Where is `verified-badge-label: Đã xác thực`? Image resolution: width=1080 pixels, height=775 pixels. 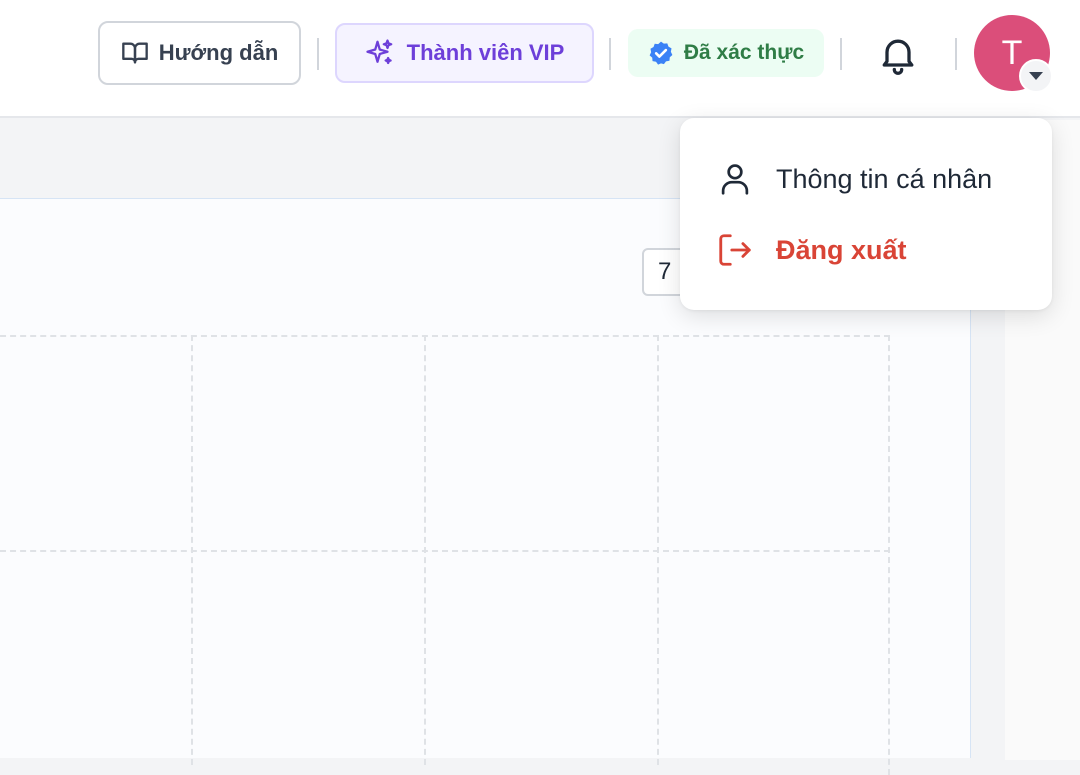 verified-badge-label: Đã xác thực is located at coordinates (744, 52).